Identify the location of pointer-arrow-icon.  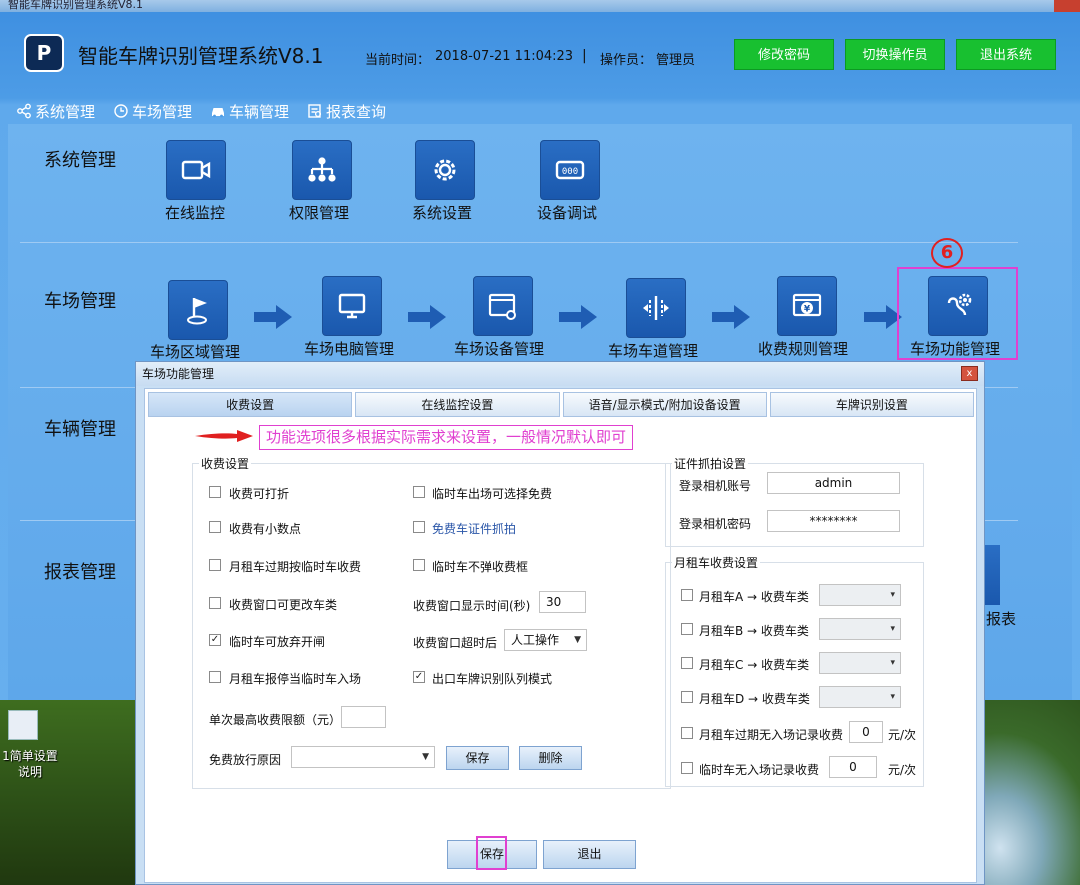
(224, 436).